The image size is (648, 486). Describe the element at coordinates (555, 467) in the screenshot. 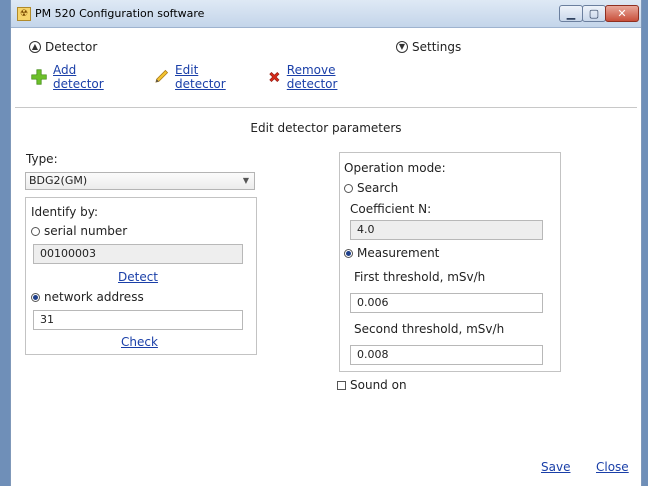

I see `save-link: Save` at that location.